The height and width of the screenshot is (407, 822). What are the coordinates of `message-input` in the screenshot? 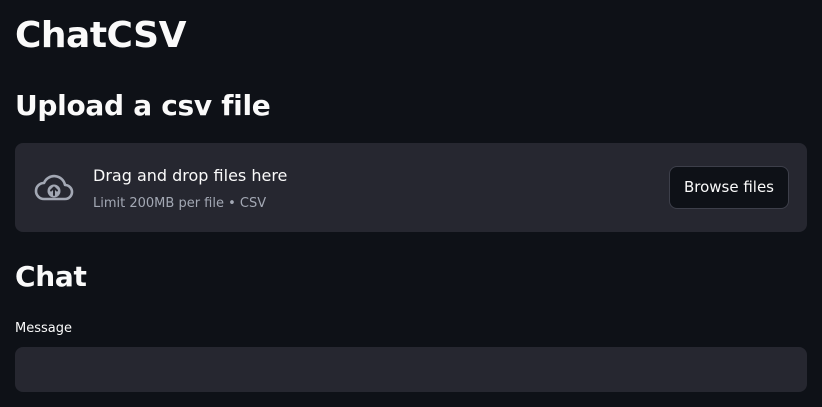 It's located at (411, 369).